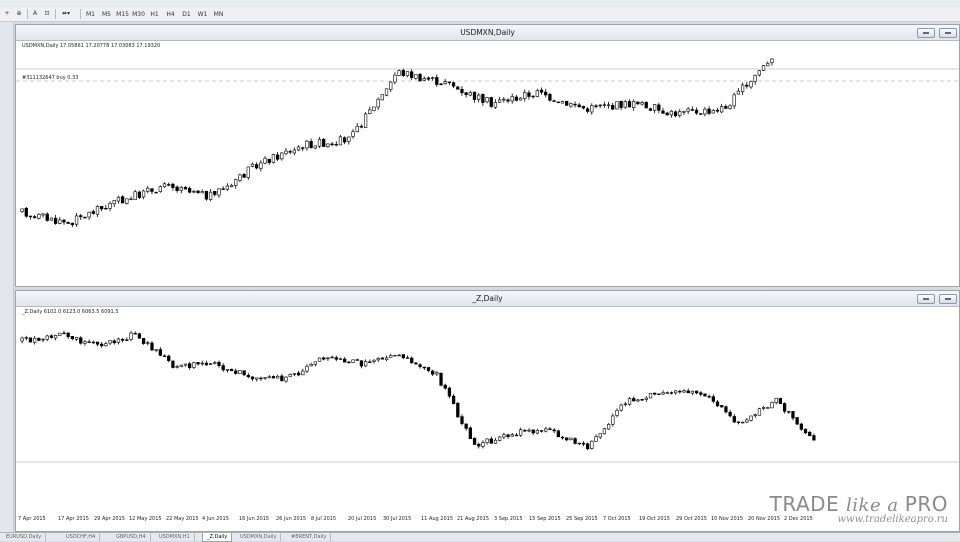  I want to click on shapes-dropdown-icon: ⬌▾, so click(66, 14).